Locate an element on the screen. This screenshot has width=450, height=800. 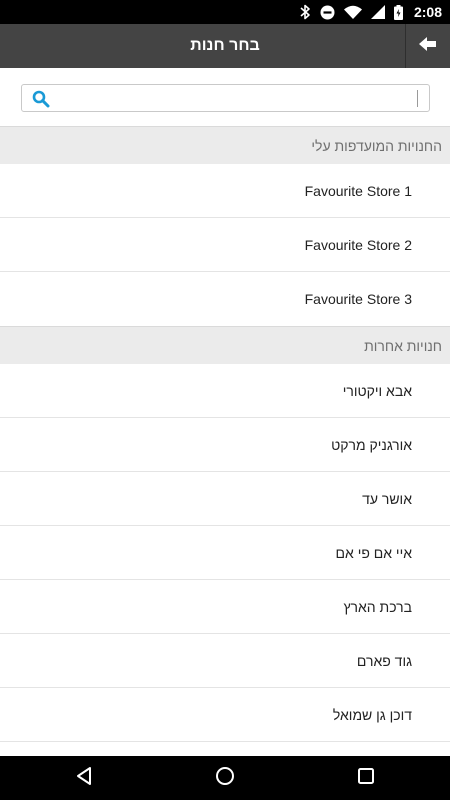
status-bar: 2:08 is located at coordinates (225, 12).